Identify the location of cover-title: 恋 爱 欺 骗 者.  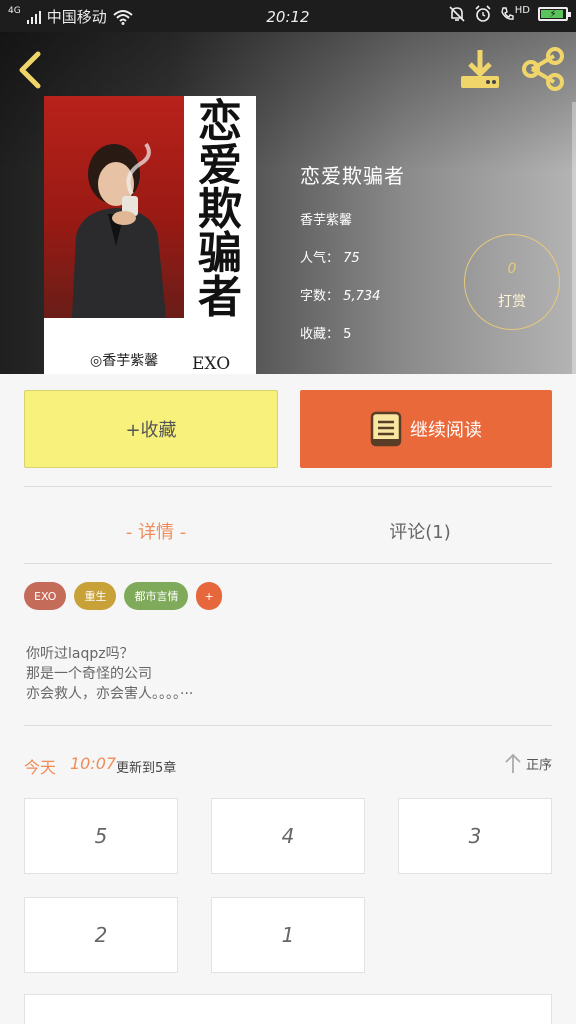
(220, 209).